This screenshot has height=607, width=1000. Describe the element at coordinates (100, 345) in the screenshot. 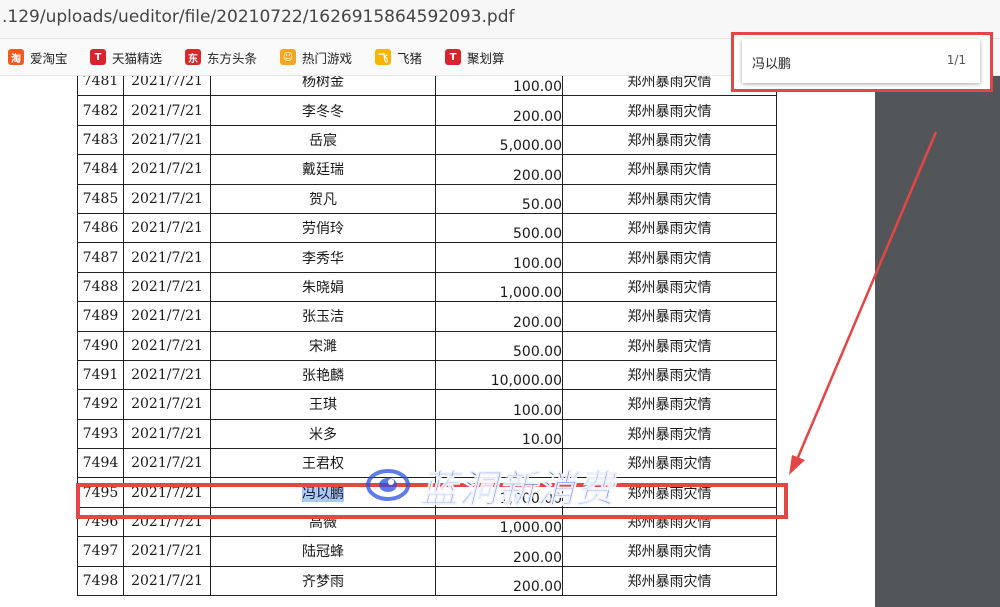

I see `cell-no: 7490` at that location.